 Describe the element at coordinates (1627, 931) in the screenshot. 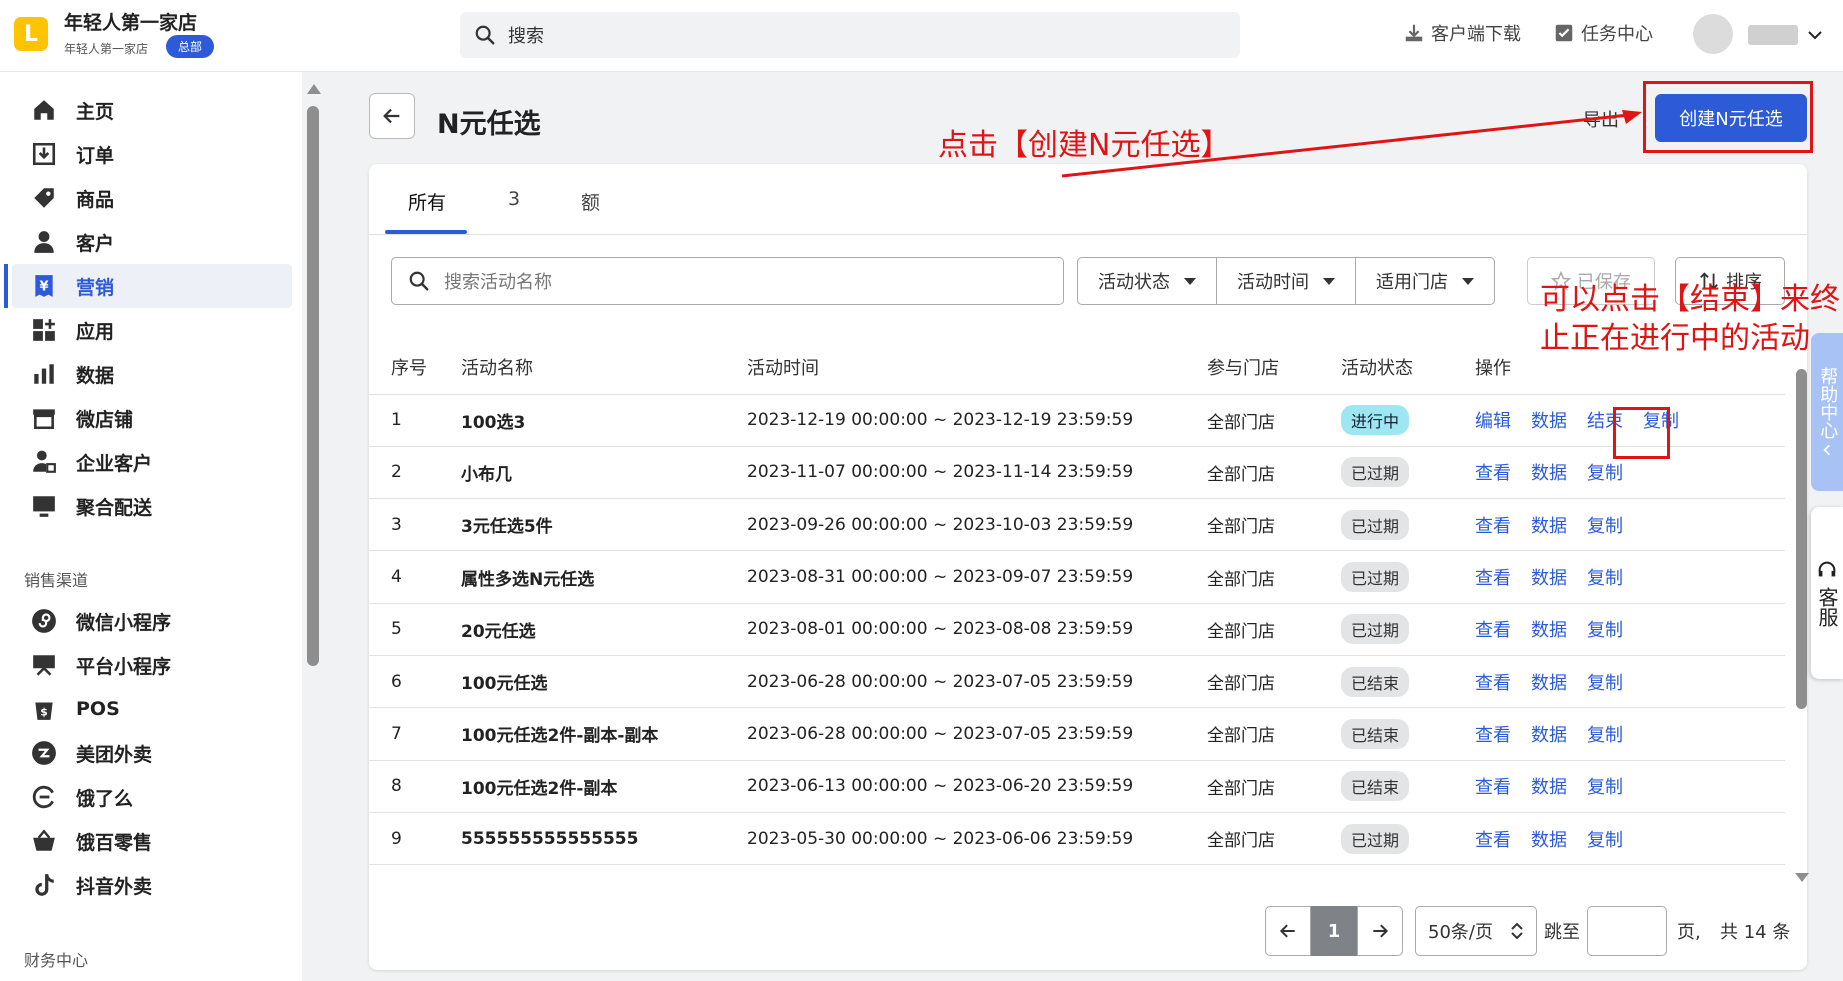

I see `jump-page-input` at that location.